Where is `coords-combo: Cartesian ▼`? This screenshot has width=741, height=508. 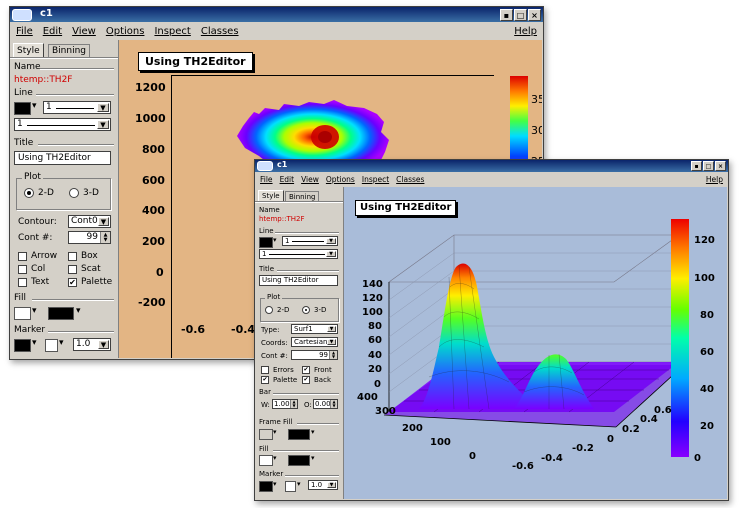 coords-combo: Cartesian ▼ is located at coordinates (314, 342).